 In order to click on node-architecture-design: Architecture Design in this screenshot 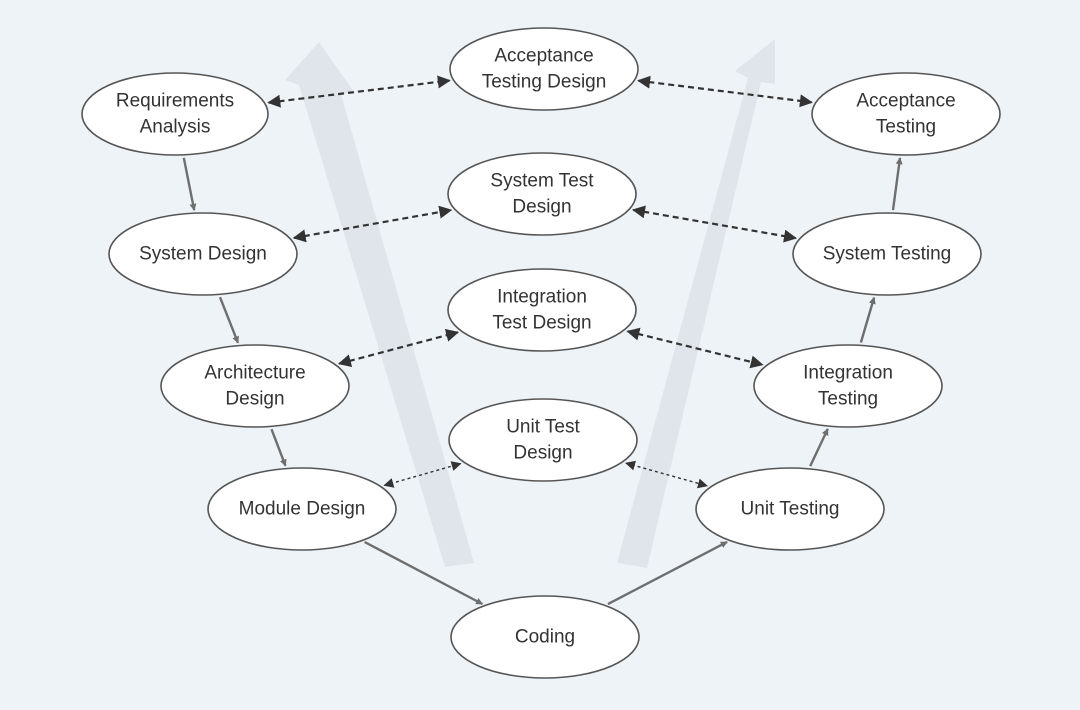, I will do `click(255, 386)`.